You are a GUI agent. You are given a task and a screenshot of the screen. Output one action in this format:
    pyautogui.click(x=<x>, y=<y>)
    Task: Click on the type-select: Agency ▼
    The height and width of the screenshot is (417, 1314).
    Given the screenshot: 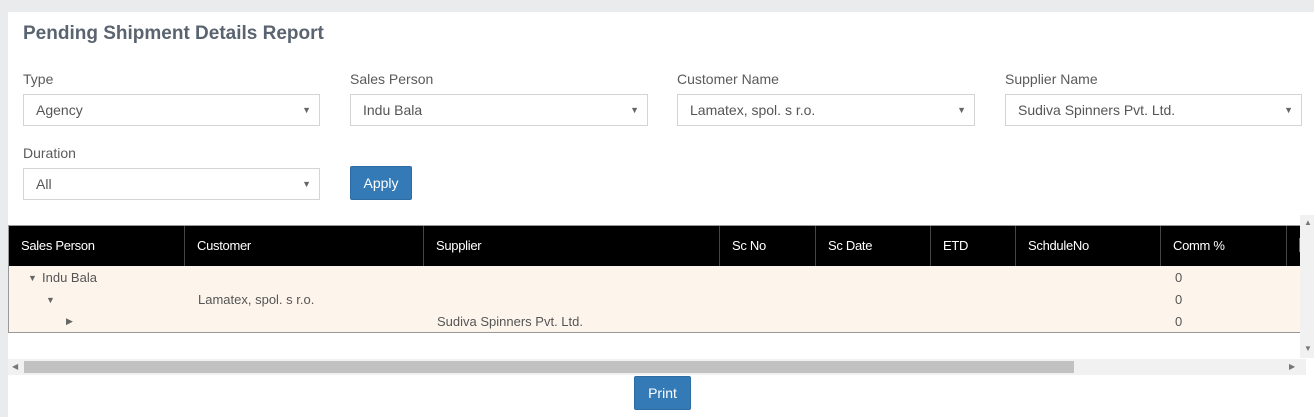 What is the action you would take?
    pyautogui.click(x=171, y=110)
    